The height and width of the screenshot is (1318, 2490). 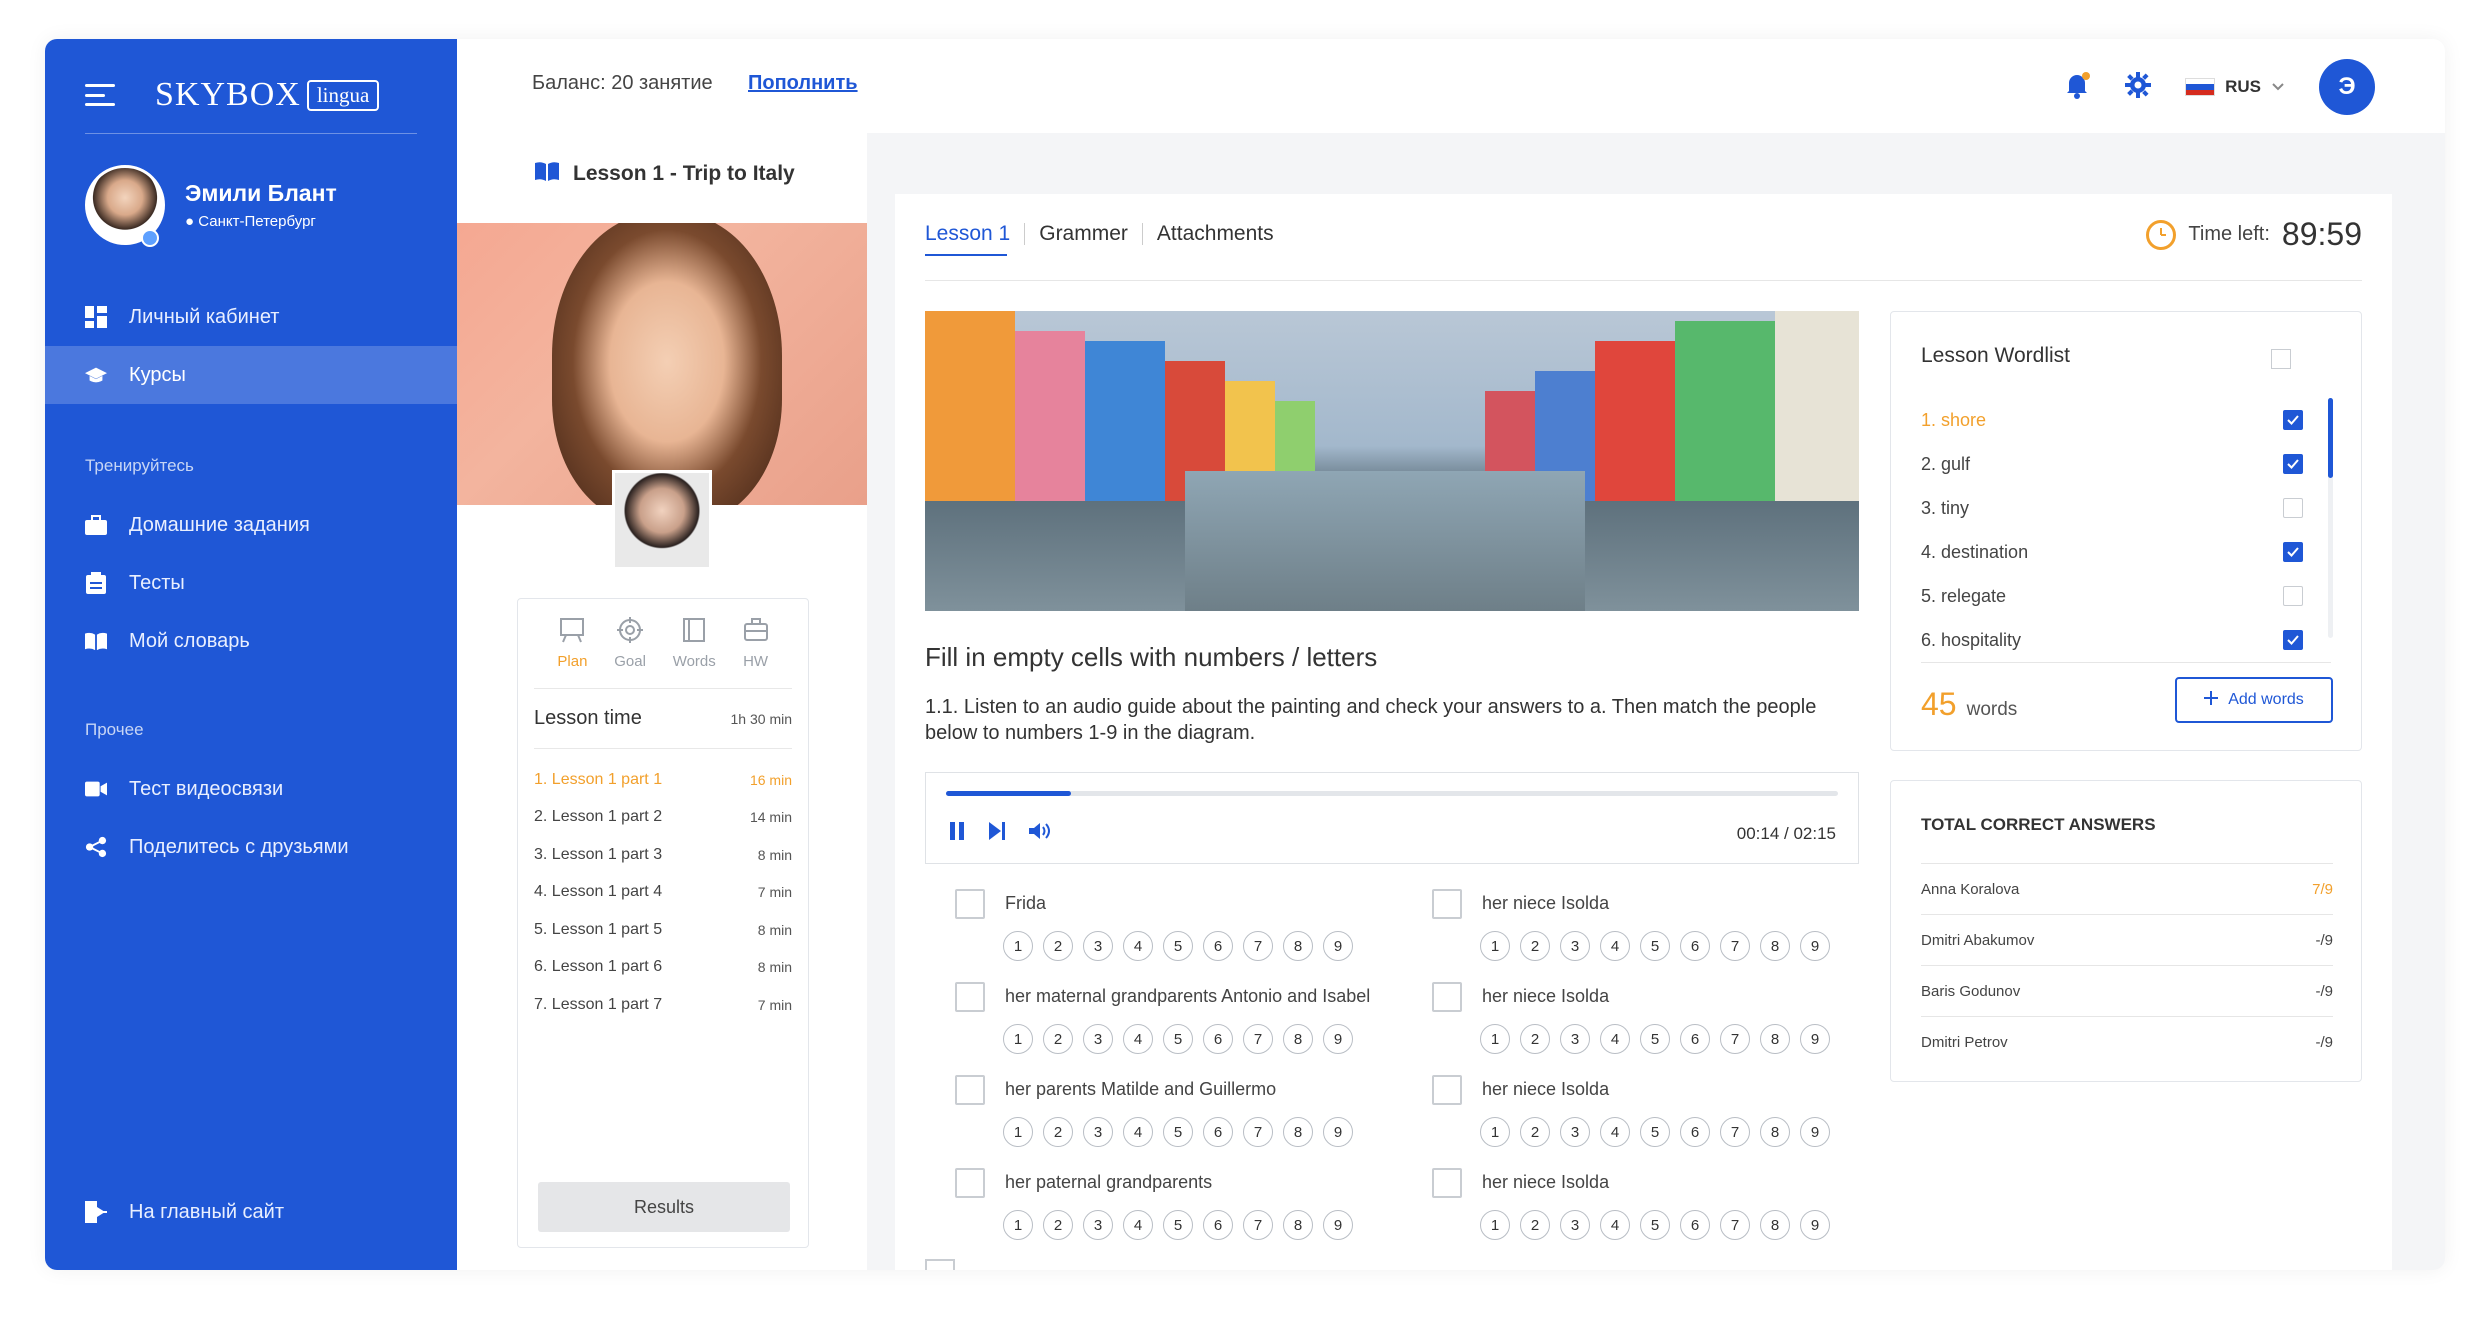 What do you see at coordinates (957, 833) in the screenshot?
I see `pause-icon` at bounding box center [957, 833].